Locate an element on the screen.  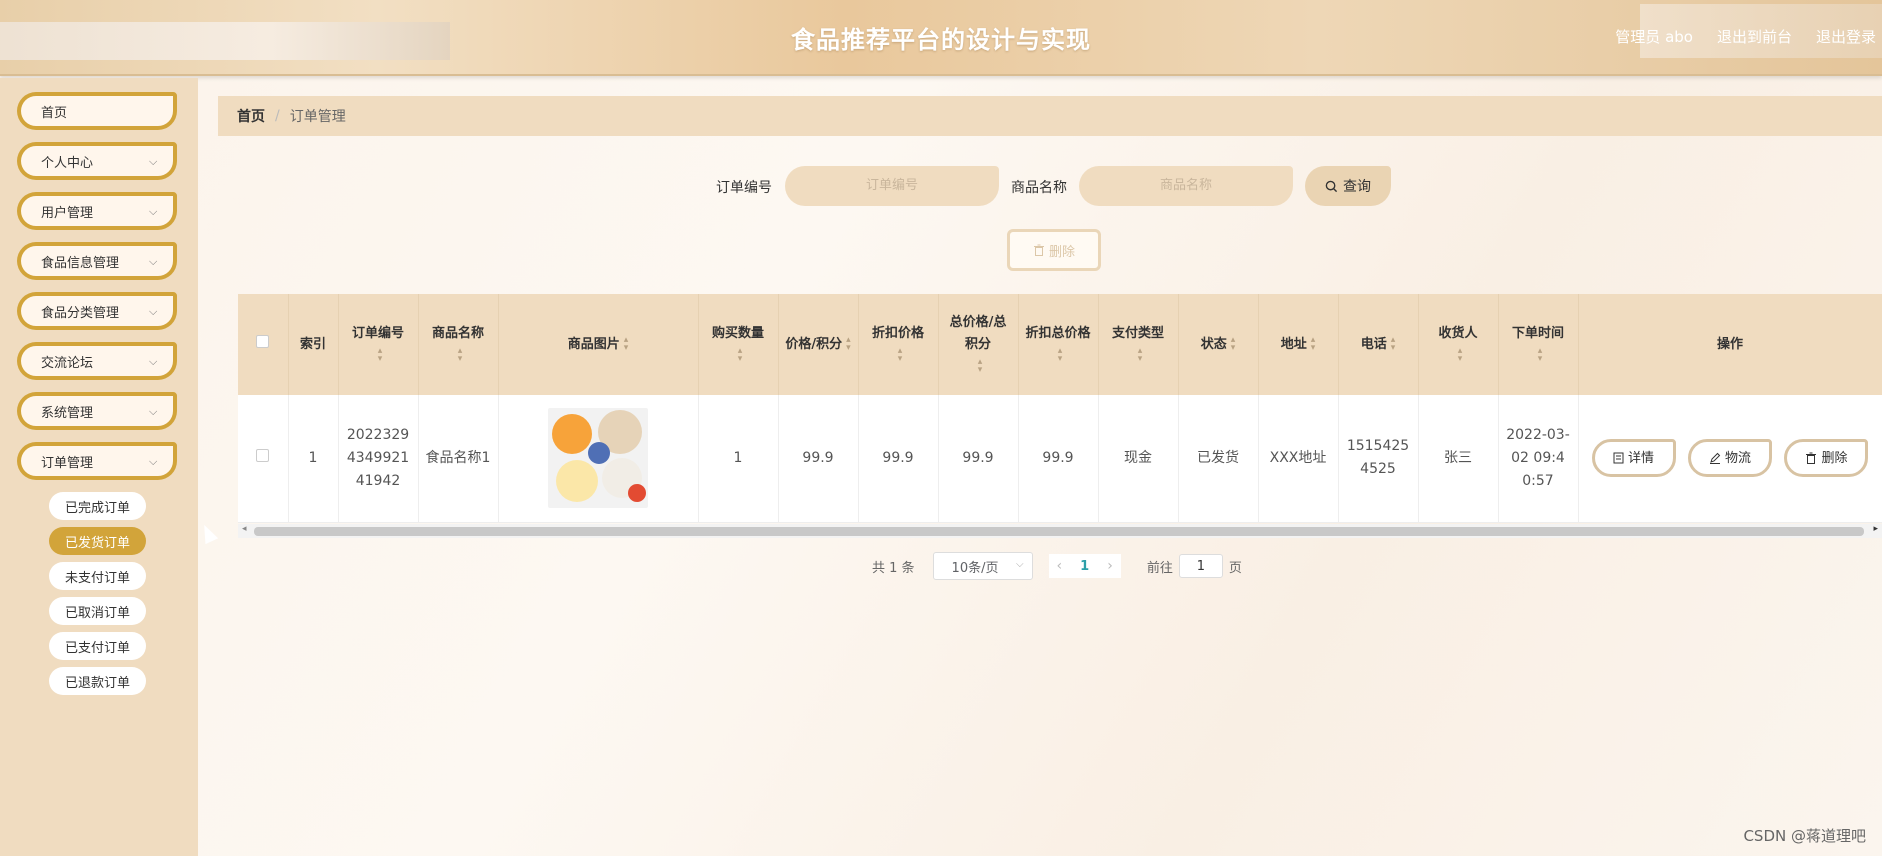
sidebar-item-label: 系统管理 is located at coordinates (67, 413).